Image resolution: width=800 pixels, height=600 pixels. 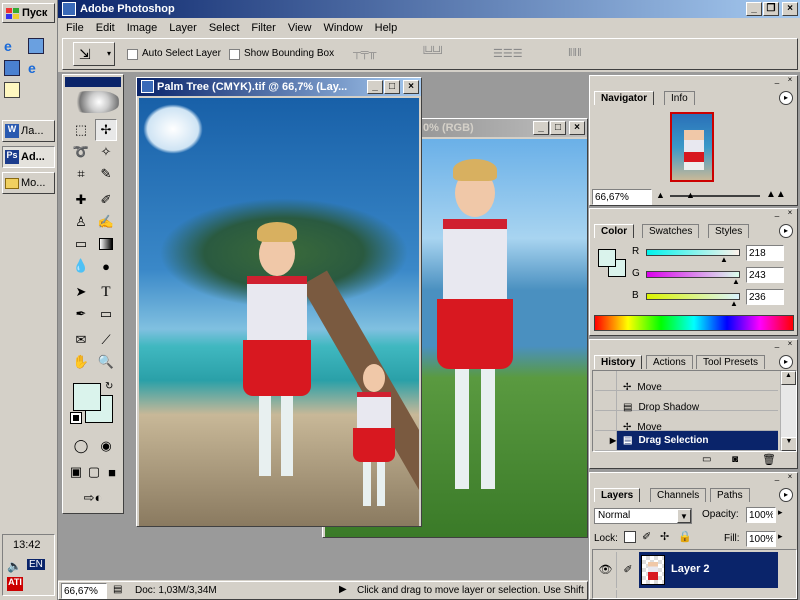 What do you see at coordinates (790, 477) in the screenshot?
I see `layers-close-button: ×` at bounding box center [790, 477].